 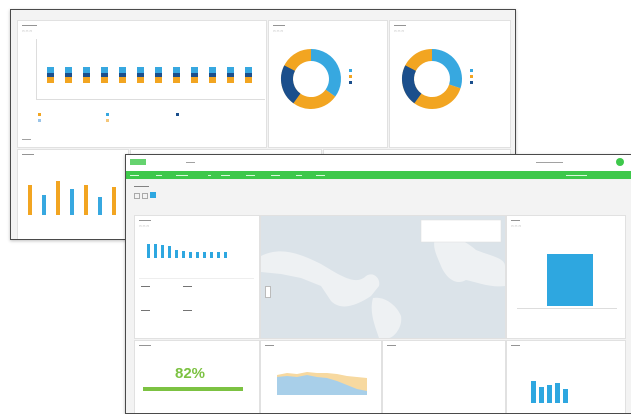 What do you see at coordinates (187, 310) in the screenshot?
I see `front-kpi-stat-4: ▬▬▬` at bounding box center [187, 310].